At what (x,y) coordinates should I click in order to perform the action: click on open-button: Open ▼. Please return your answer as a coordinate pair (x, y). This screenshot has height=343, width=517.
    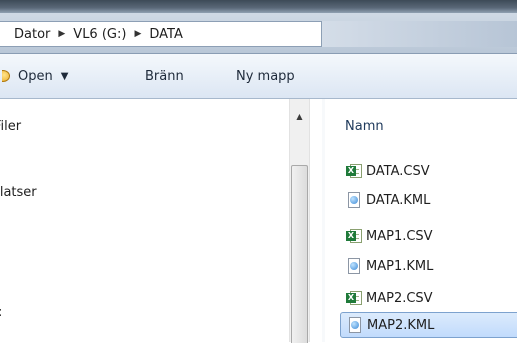
    Looking at the image, I should click on (35, 76).